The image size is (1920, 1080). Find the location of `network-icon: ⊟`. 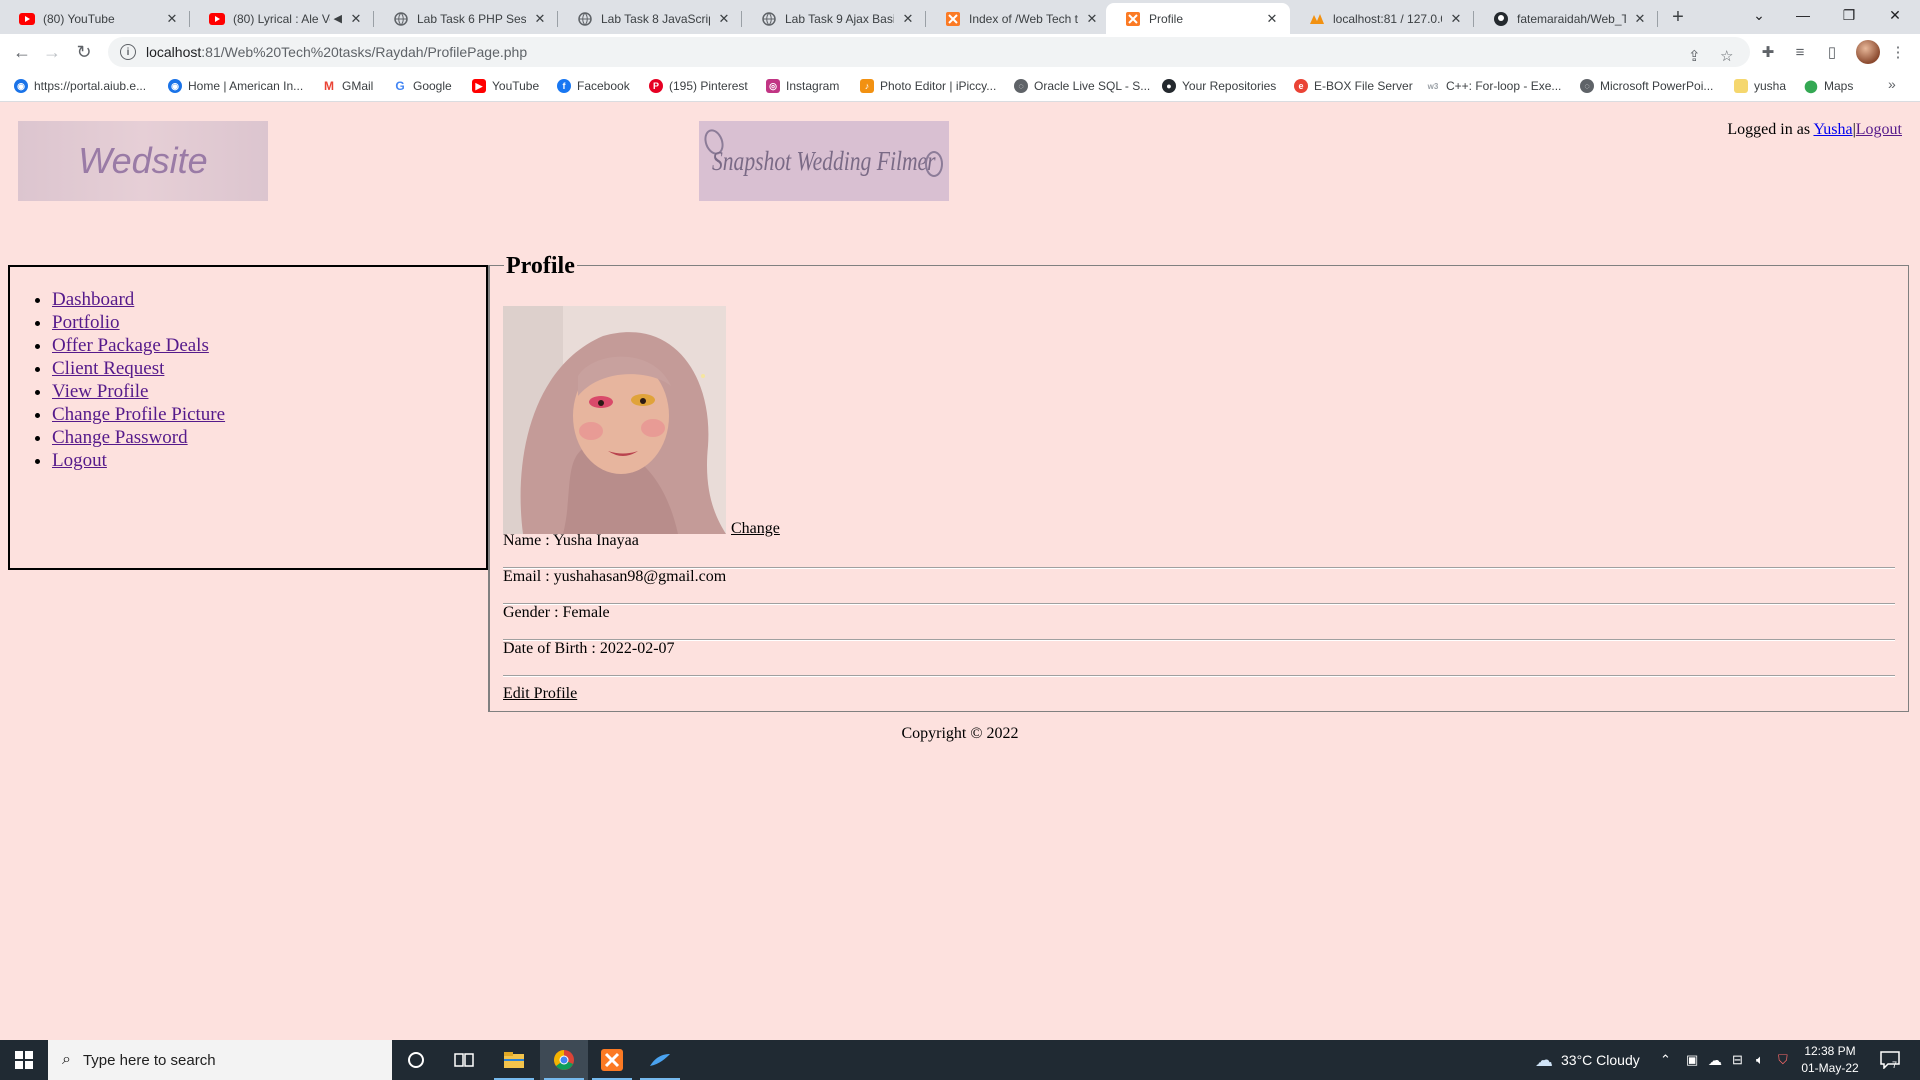

network-icon: ⊟ is located at coordinates (1737, 1060).